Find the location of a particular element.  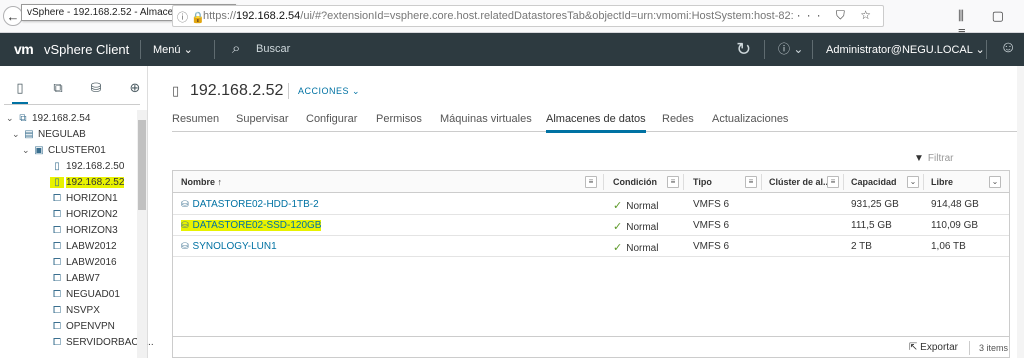

actions-menu-button: ACCIONES ⌄ is located at coordinates (329, 91).